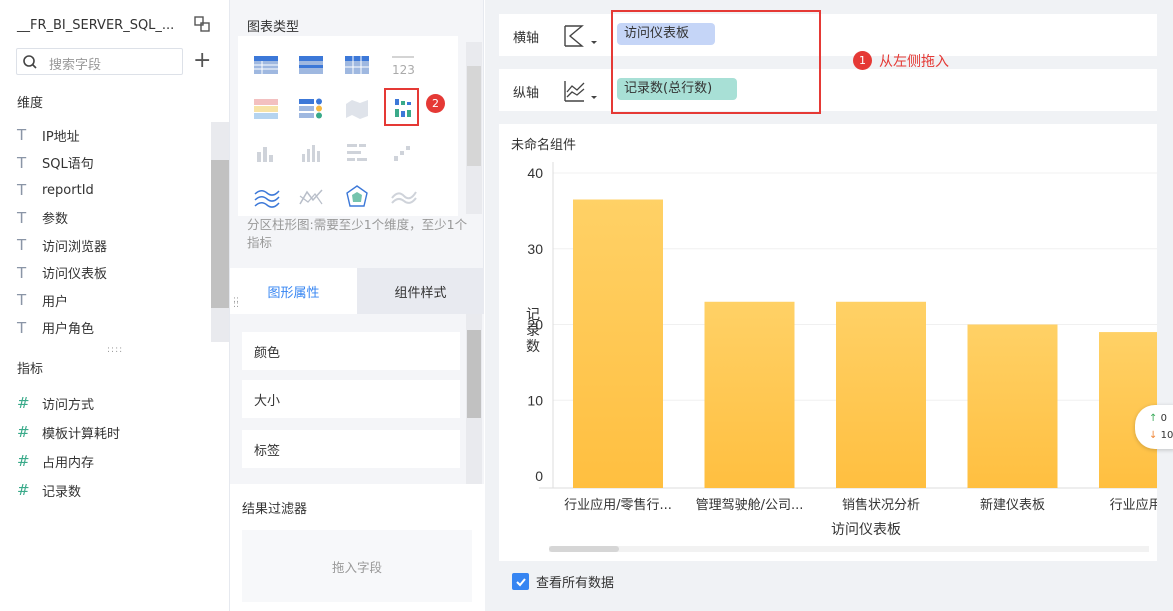 This screenshot has height=611, width=1173. I want to click on kpi-number-icon: 123, so click(403, 65).